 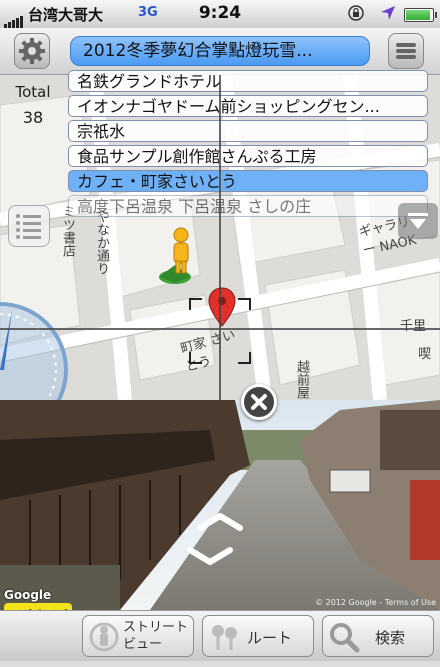 I want to click on search-button: 検索, so click(x=378, y=636).